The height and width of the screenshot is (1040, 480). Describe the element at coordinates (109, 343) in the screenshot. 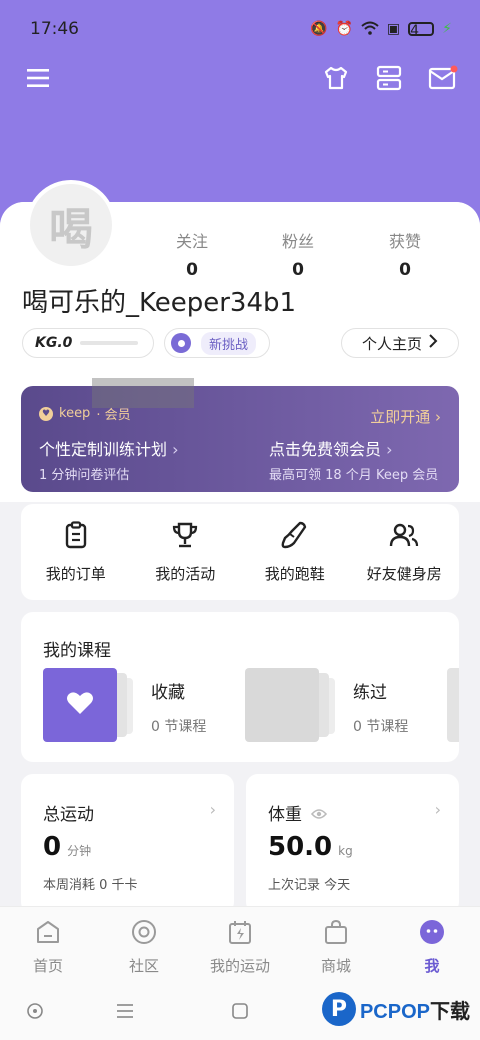

I see `kg-progress-bar` at that location.